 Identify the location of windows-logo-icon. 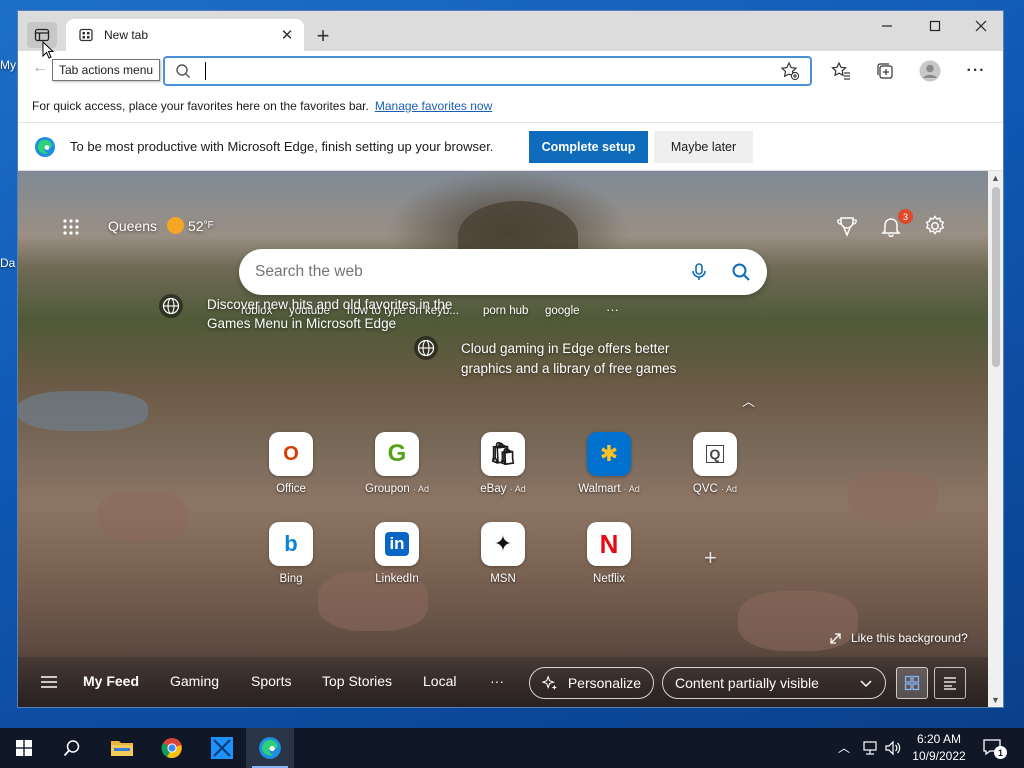
(24, 748).